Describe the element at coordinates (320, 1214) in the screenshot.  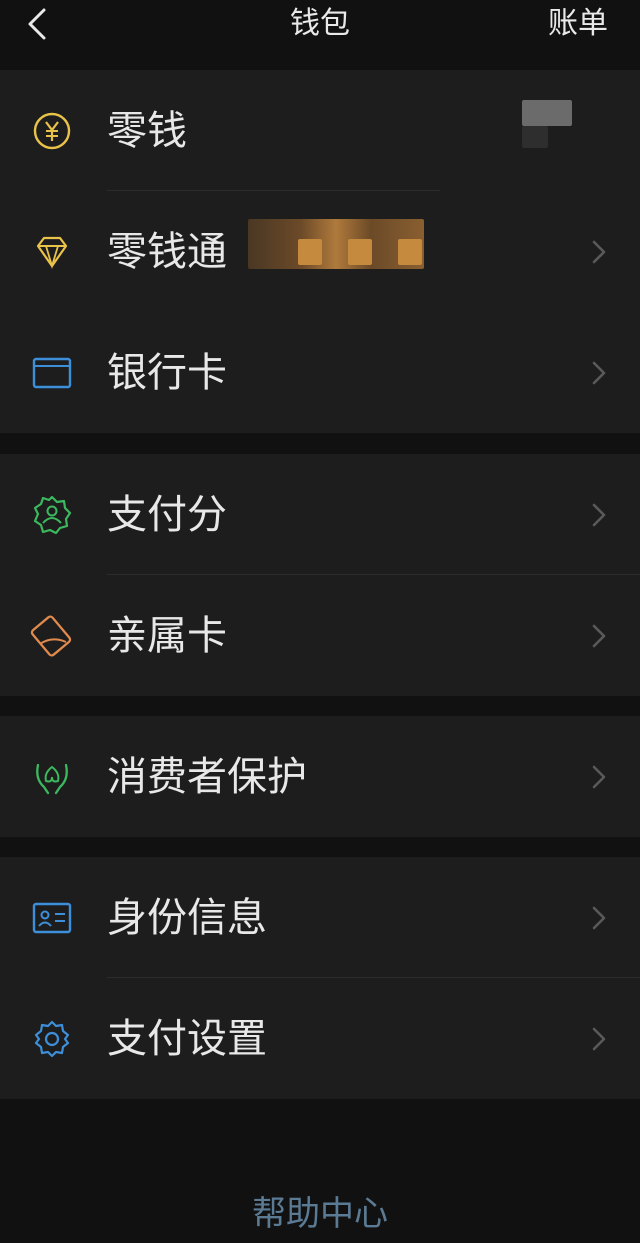
I see `help-center-link: 帮助中心` at that location.